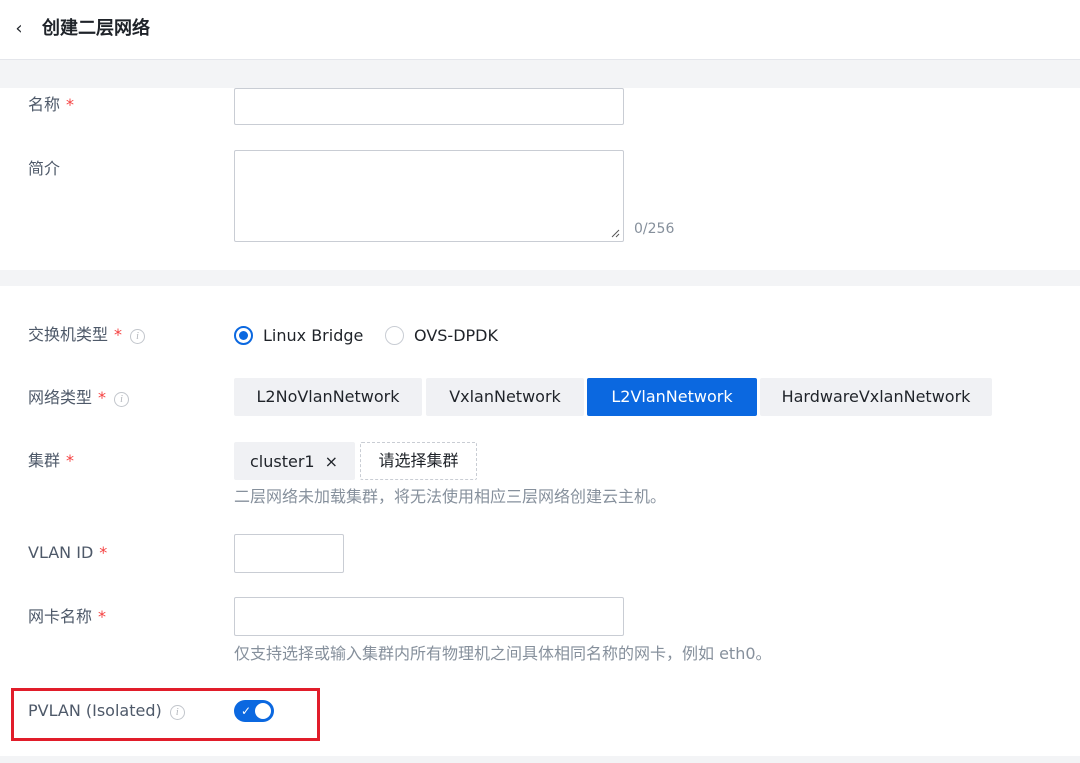 Image resolution: width=1080 pixels, height=763 pixels. I want to click on vlan-id-label: VLAN ID *, so click(68, 552).